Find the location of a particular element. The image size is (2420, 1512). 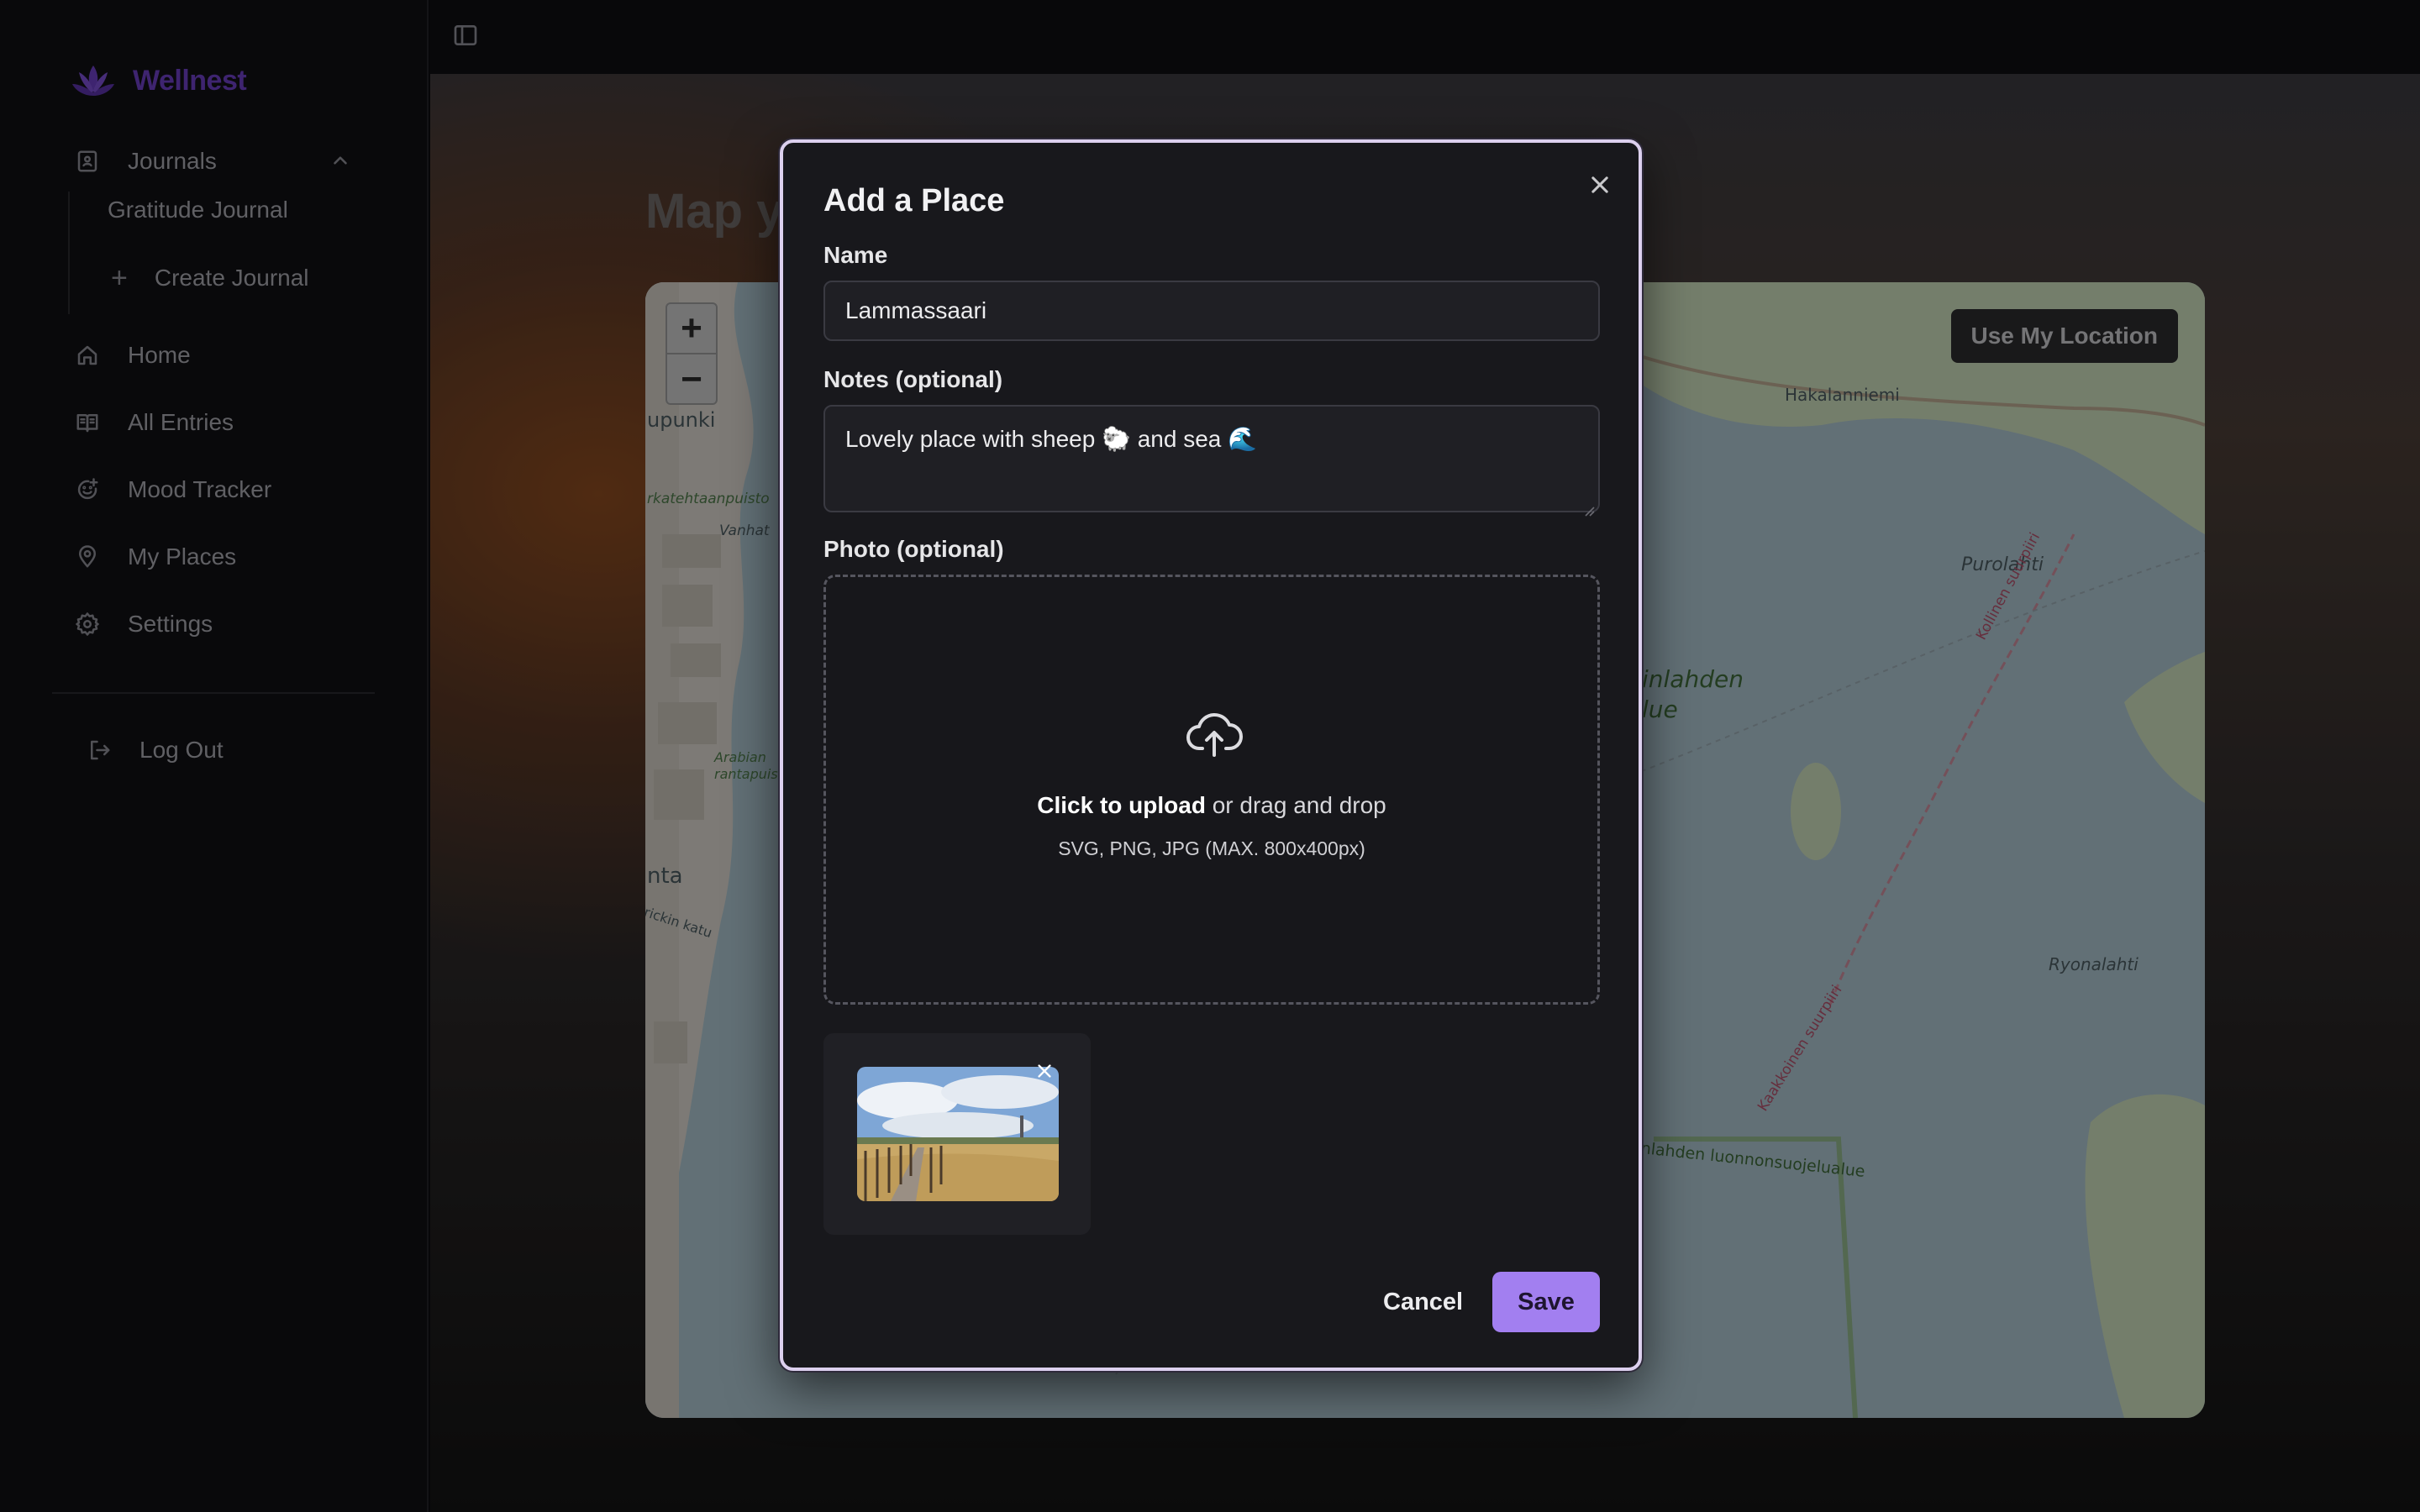

dialog-title: Add a Place is located at coordinates (914, 200).